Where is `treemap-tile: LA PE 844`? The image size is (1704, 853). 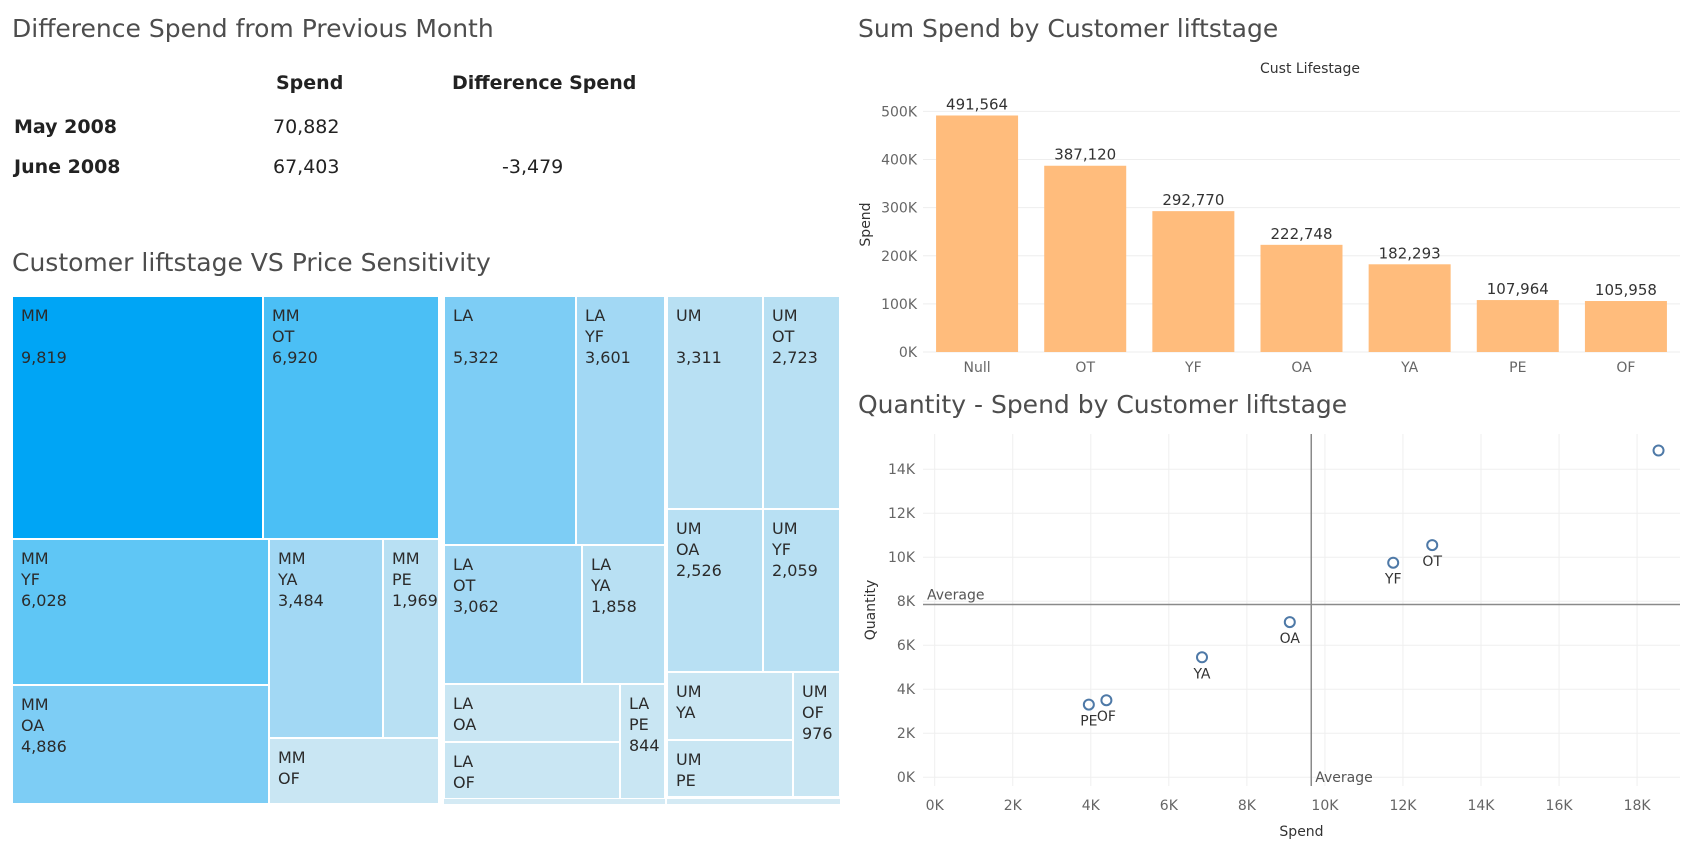 treemap-tile: LA PE 844 is located at coordinates (642, 741).